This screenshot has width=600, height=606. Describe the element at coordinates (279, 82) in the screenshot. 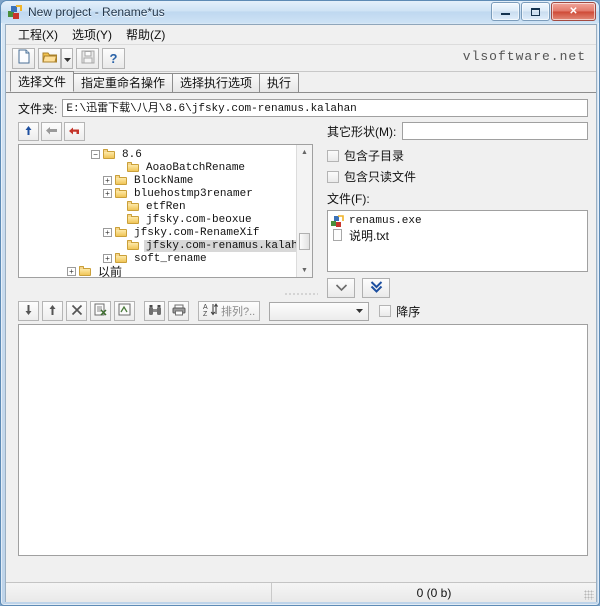

I see `tab-execute: 执行` at that location.